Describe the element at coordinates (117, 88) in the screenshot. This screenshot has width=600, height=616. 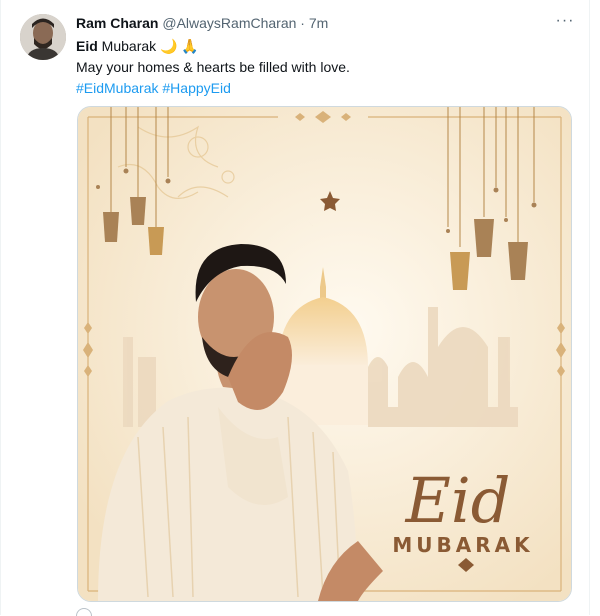
I see `hashtag-eidmubarak: #EidMubarak` at that location.